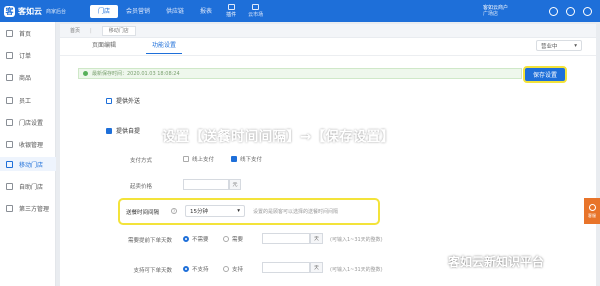 This screenshot has height=286, width=600. I want to click on future-days-yes-option: 支持, so click(233, 269).